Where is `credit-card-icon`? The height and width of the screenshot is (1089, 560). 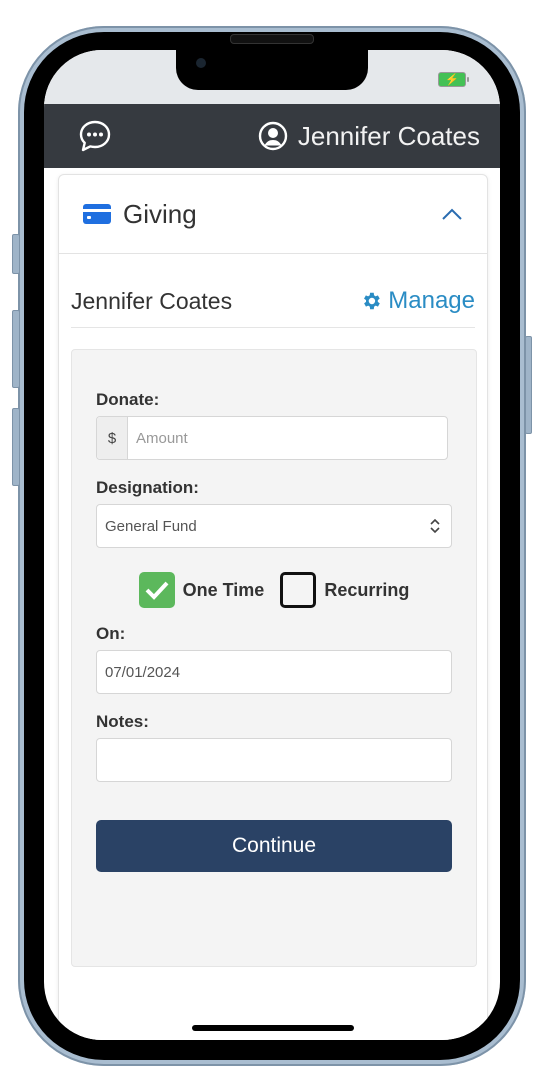 credit-card-icon is located at coordinates (97, 214).